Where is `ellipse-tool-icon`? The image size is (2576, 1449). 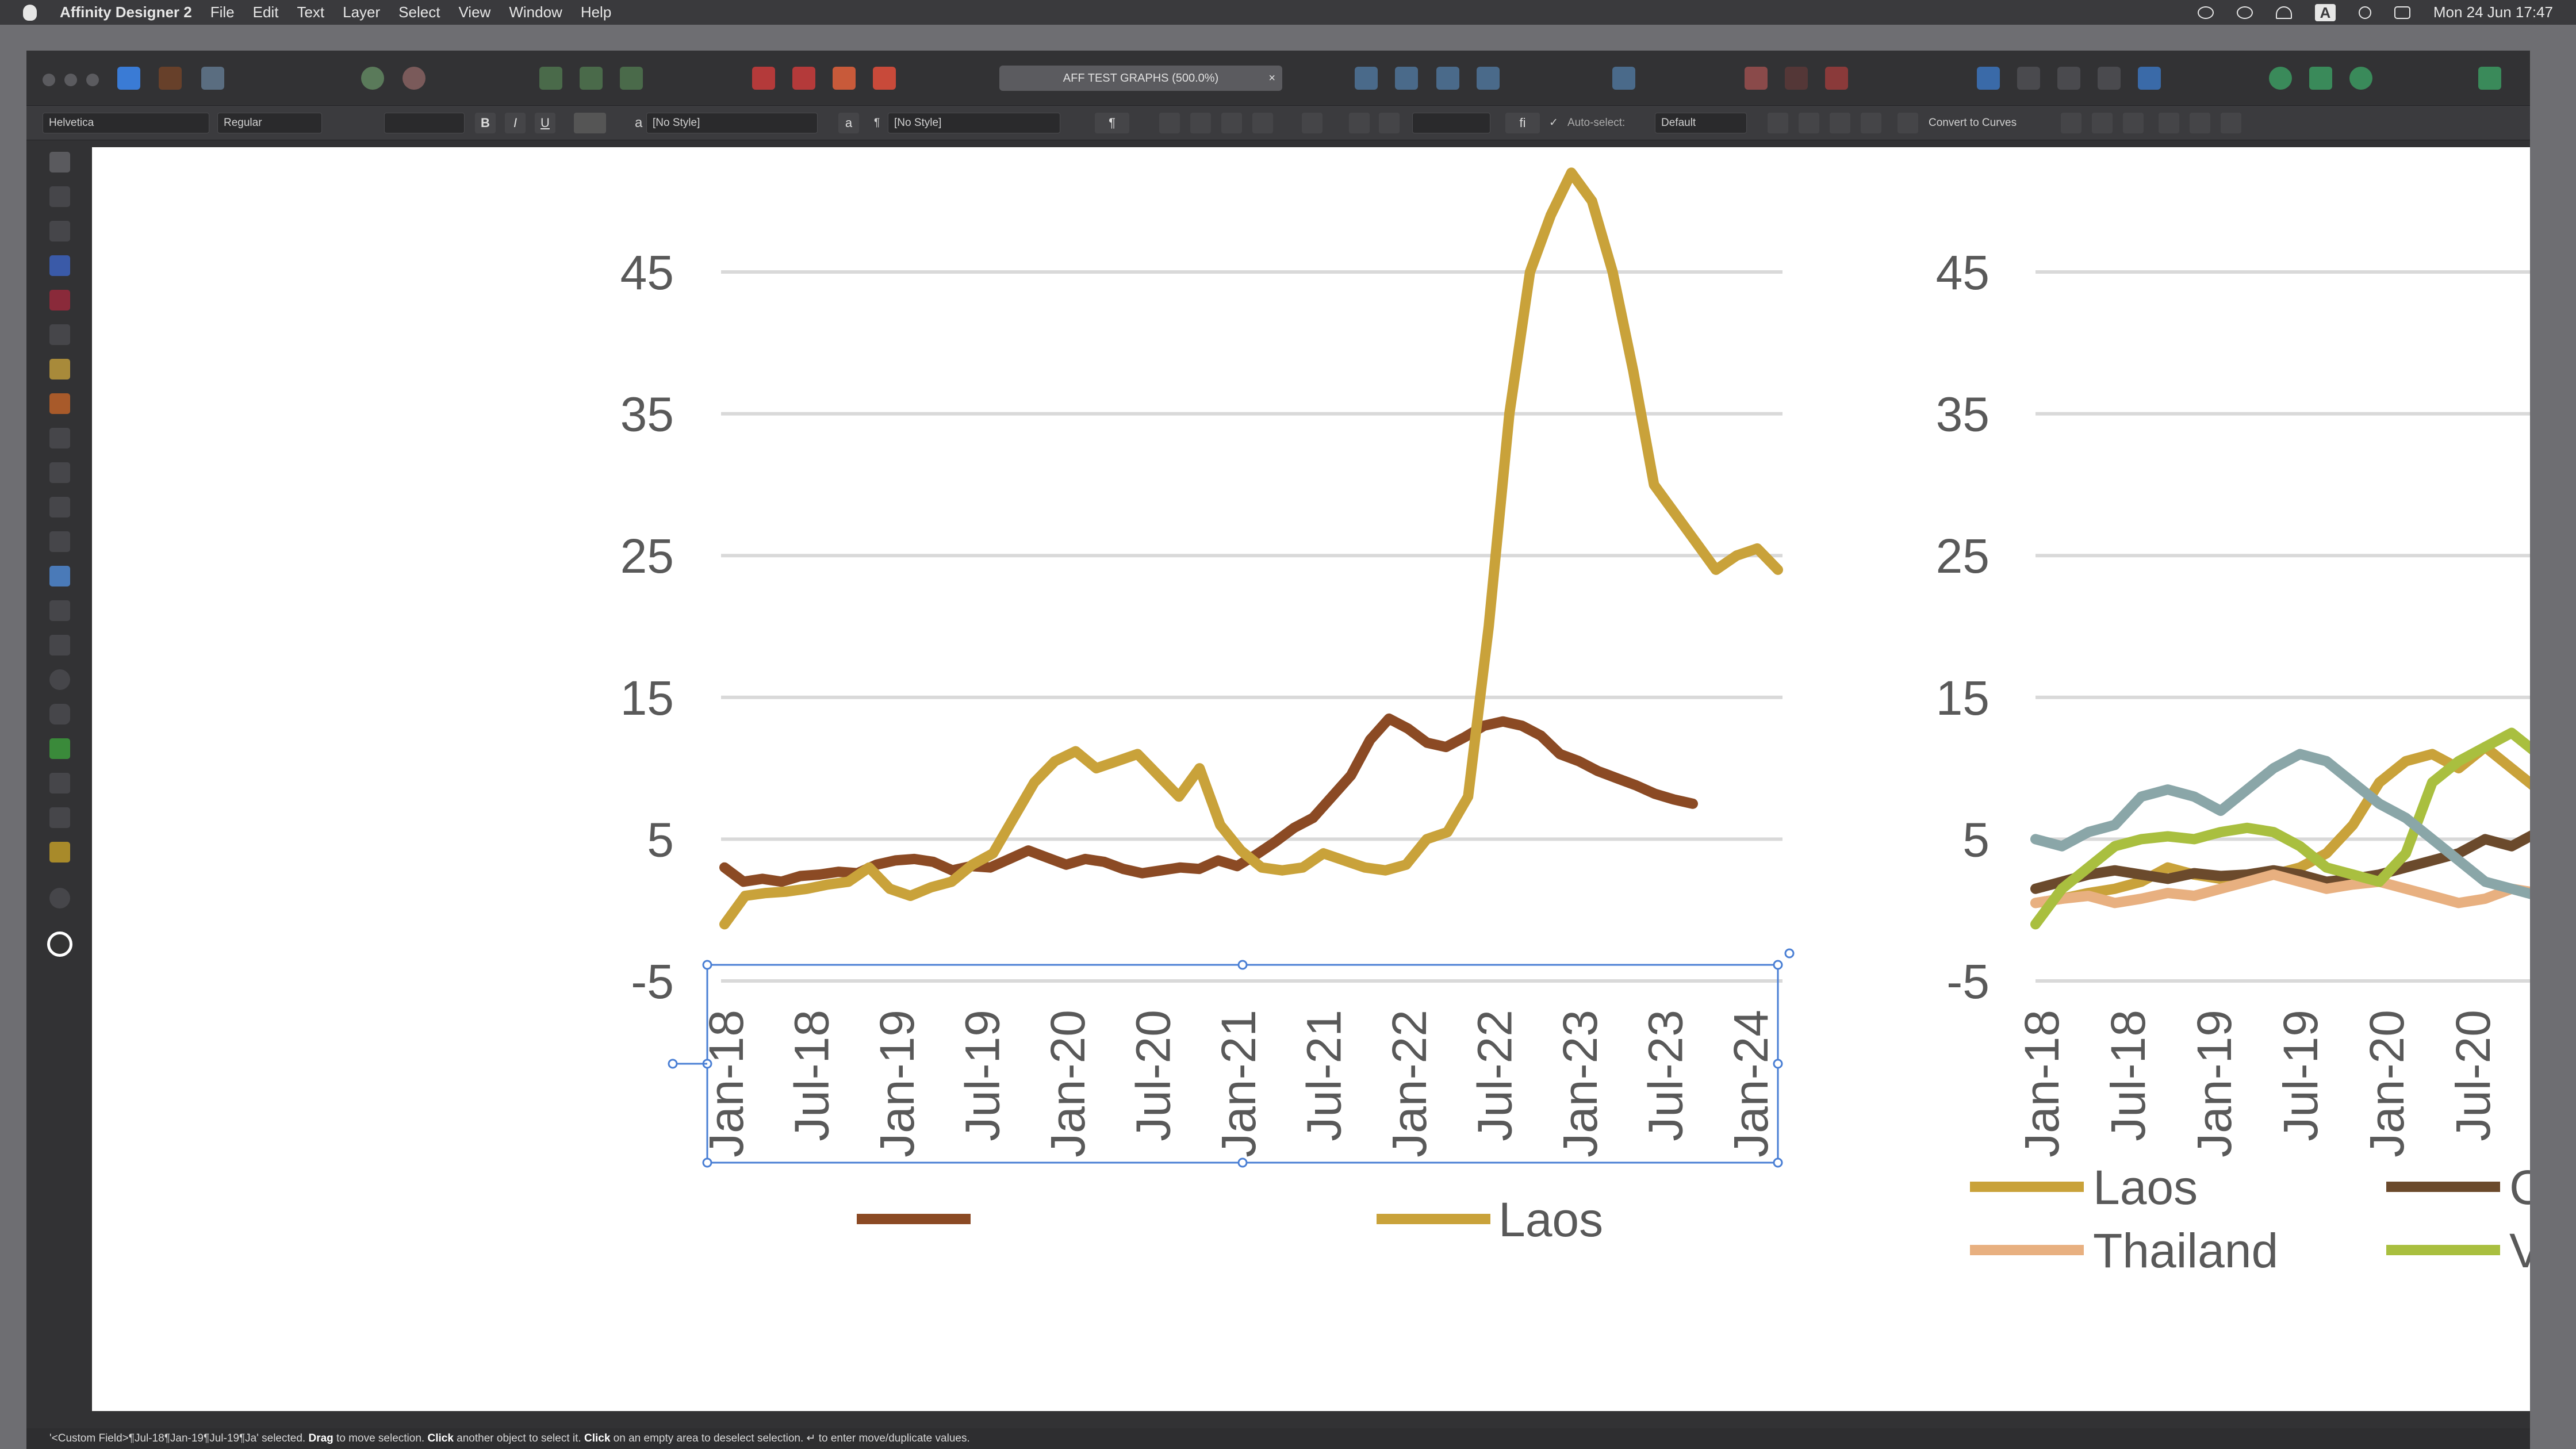
ellipse-tool-icon is located at coordinates (59, 679).